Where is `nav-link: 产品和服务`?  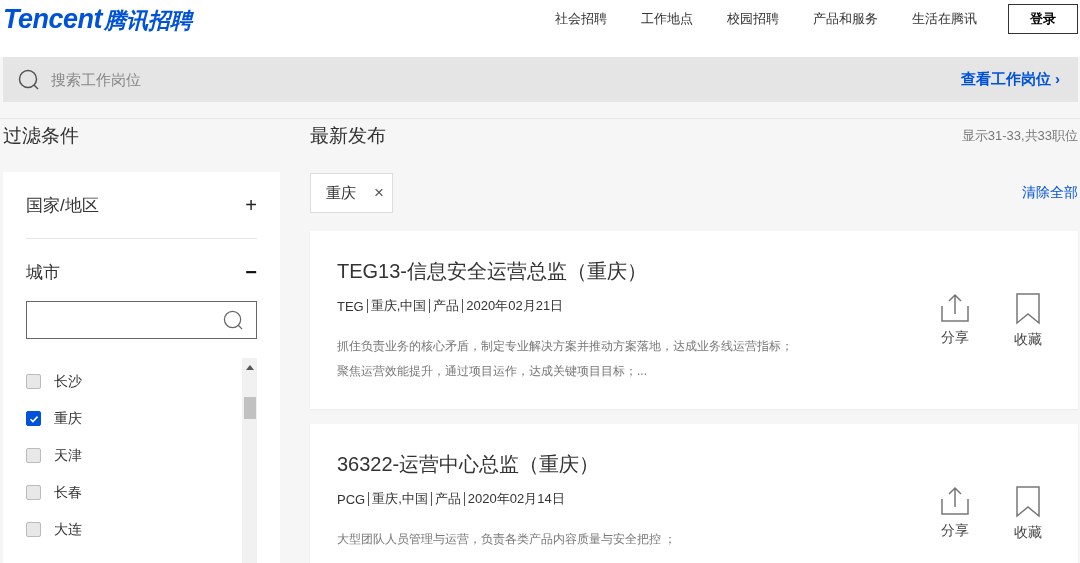
nav-link: 产品和服务 is located at coordinates (845, 19).